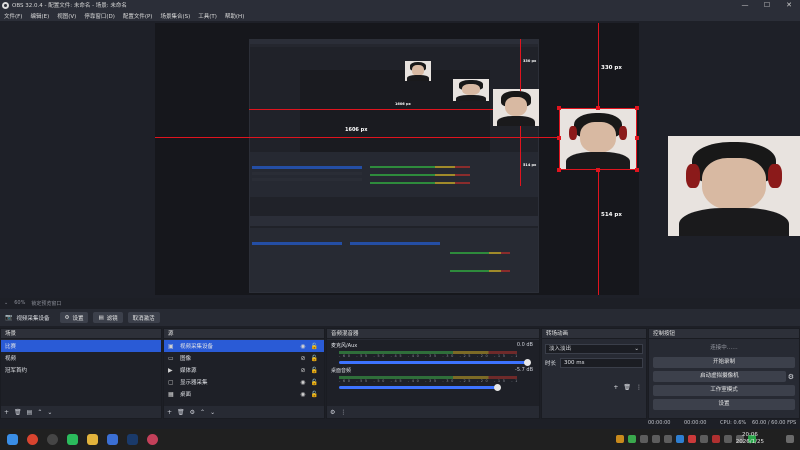 The image size is (800, 450). Describe the element at coordinates (598, 108) in the screenshot. I see `resize-handle-t` at that location.